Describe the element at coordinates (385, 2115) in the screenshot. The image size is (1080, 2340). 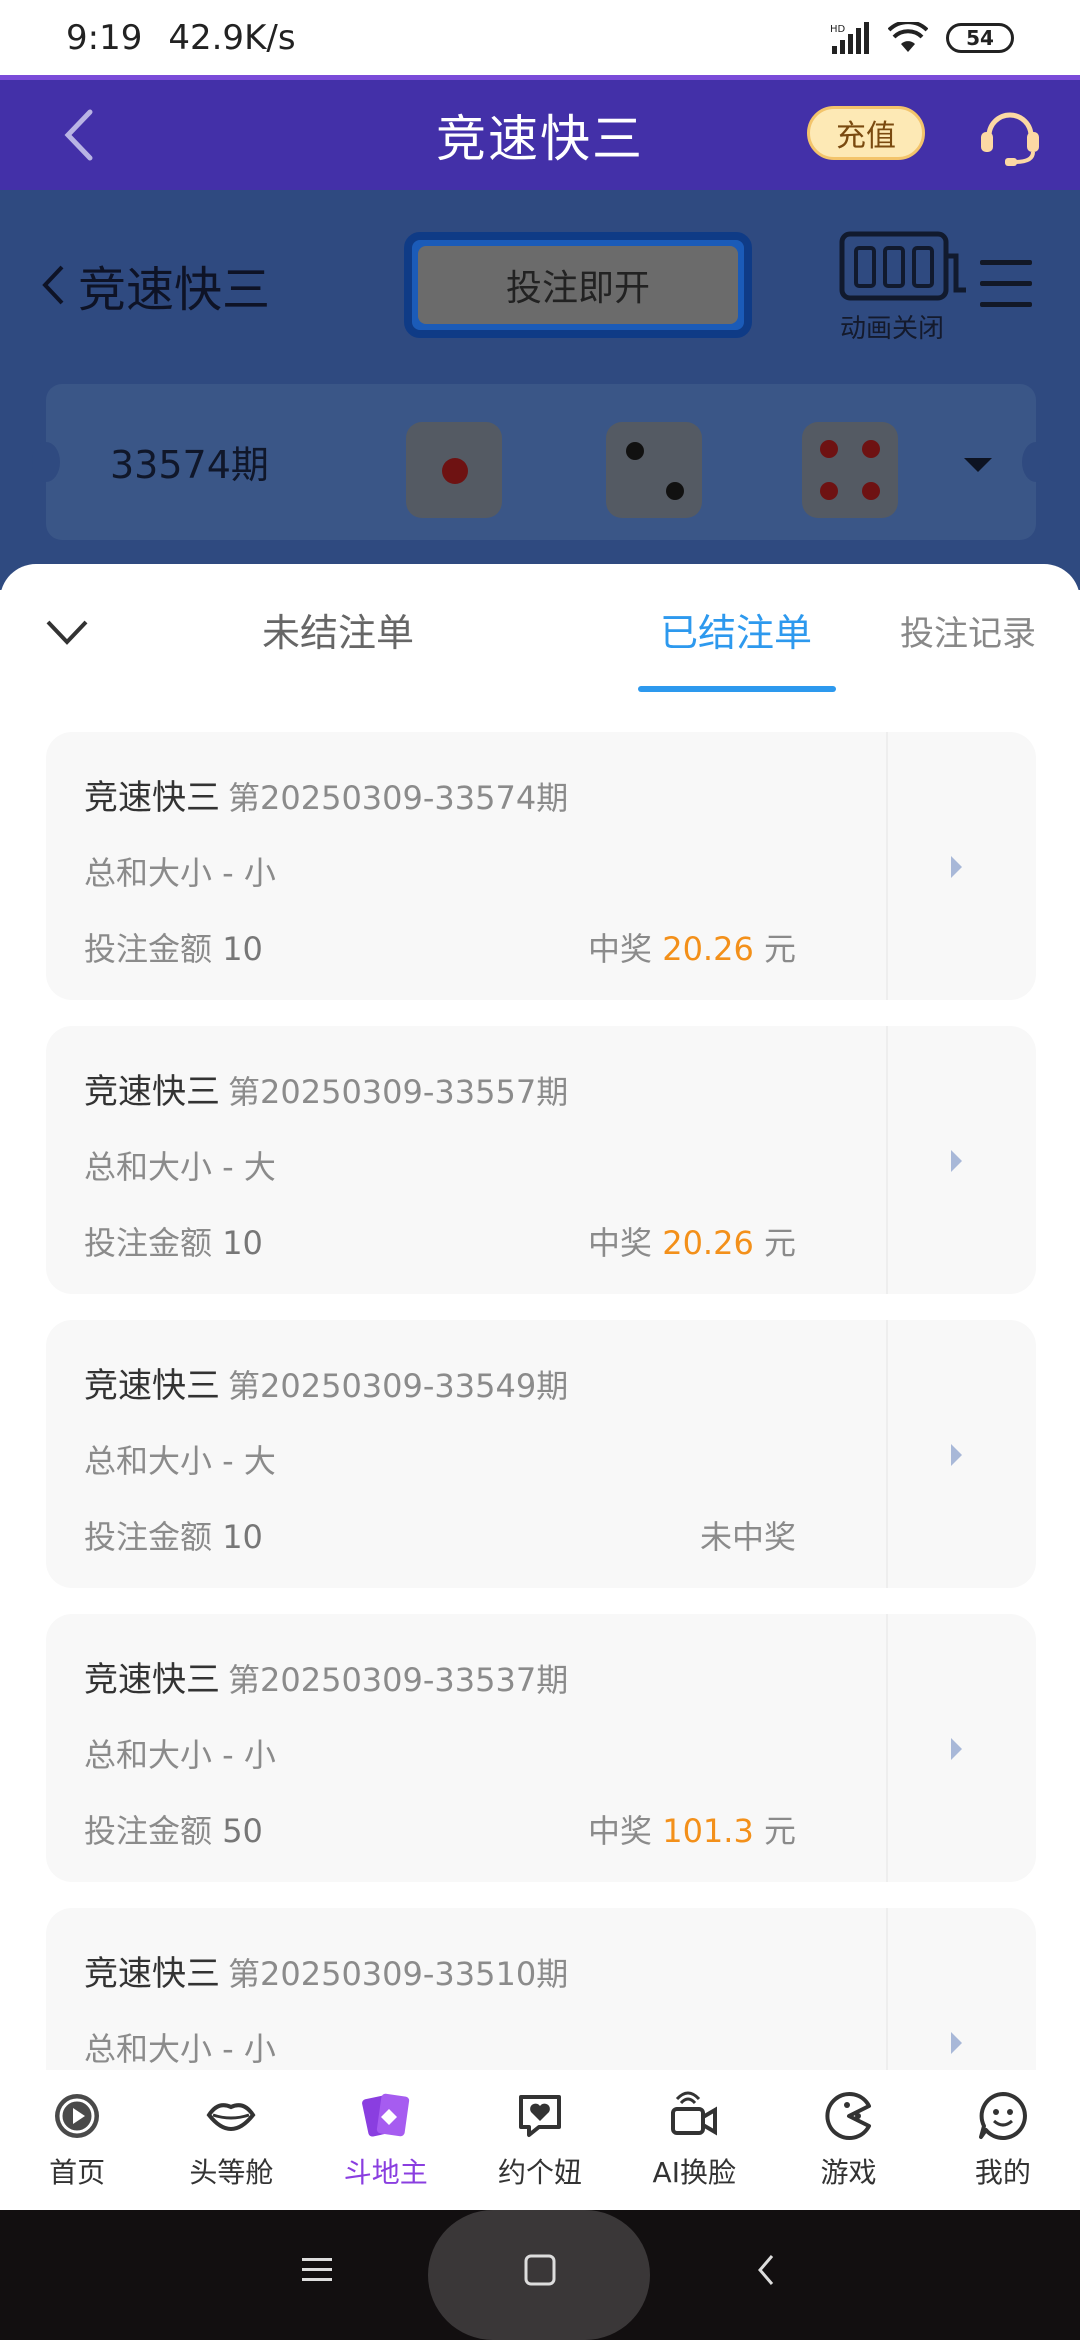
I see `cards-icon` at that location.